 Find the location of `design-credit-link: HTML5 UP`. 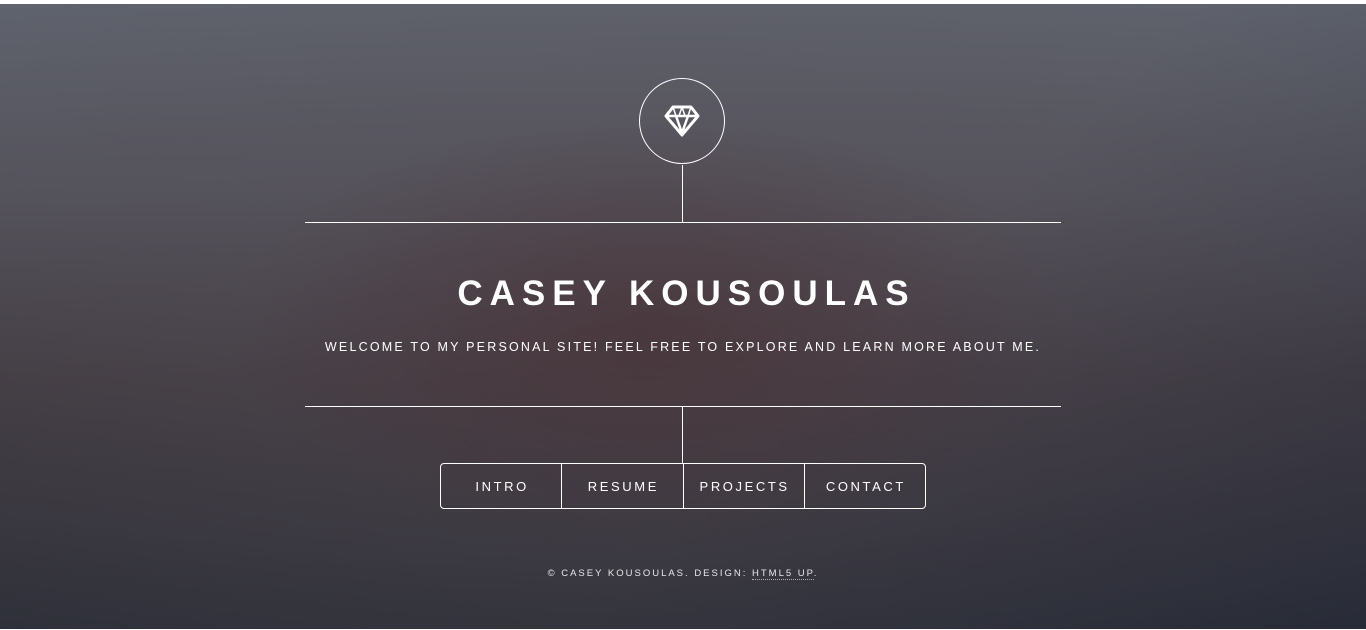

design-credit-link: HTML5 UP is located at coordinates (783, 574).